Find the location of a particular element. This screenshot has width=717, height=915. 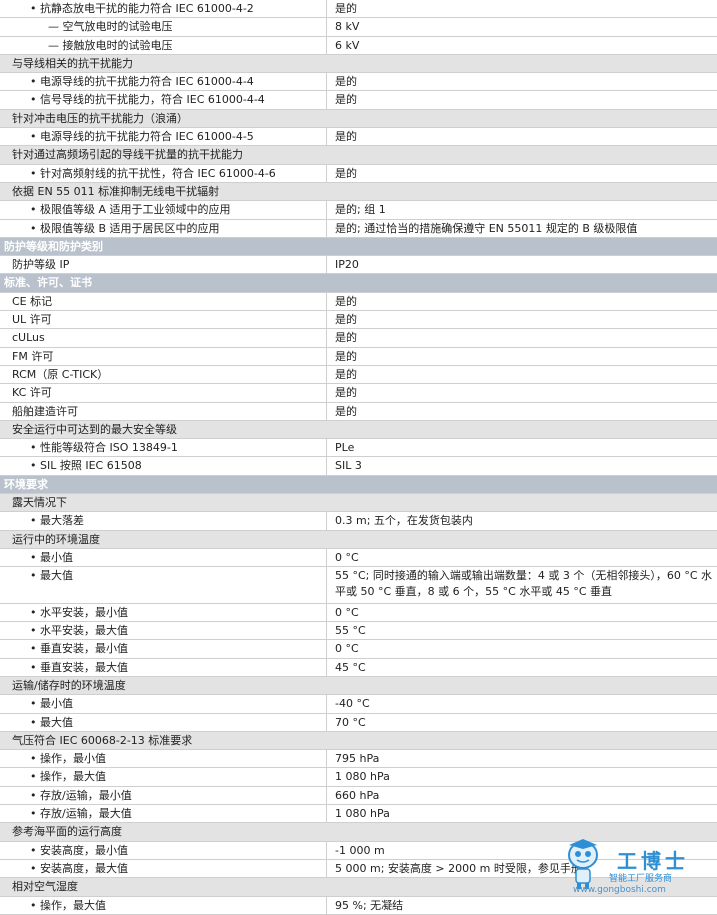

spec-label-text: 操作，最小值 is located at coordinates (73, 759).